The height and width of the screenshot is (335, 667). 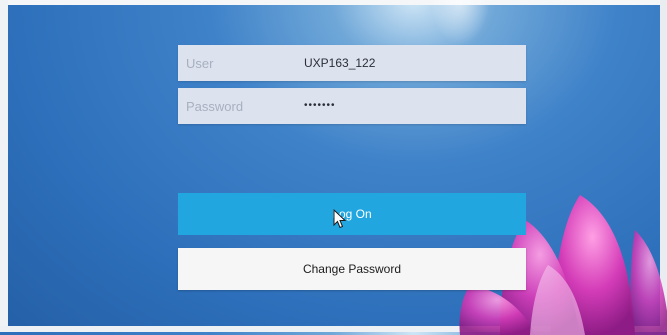 What do you see at coordinates (4, 166) in the screenshot?
I see `window-frame-left` at bounding box center [4, 166].